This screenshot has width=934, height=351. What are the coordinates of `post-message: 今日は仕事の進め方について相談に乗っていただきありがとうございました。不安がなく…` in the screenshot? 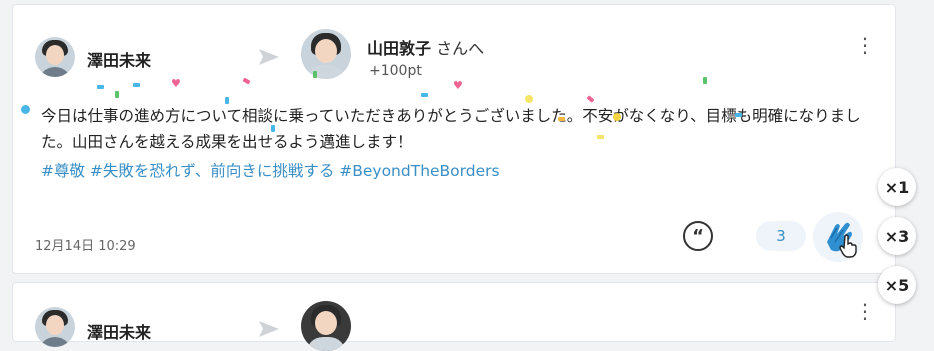 It's located at (451, 129).